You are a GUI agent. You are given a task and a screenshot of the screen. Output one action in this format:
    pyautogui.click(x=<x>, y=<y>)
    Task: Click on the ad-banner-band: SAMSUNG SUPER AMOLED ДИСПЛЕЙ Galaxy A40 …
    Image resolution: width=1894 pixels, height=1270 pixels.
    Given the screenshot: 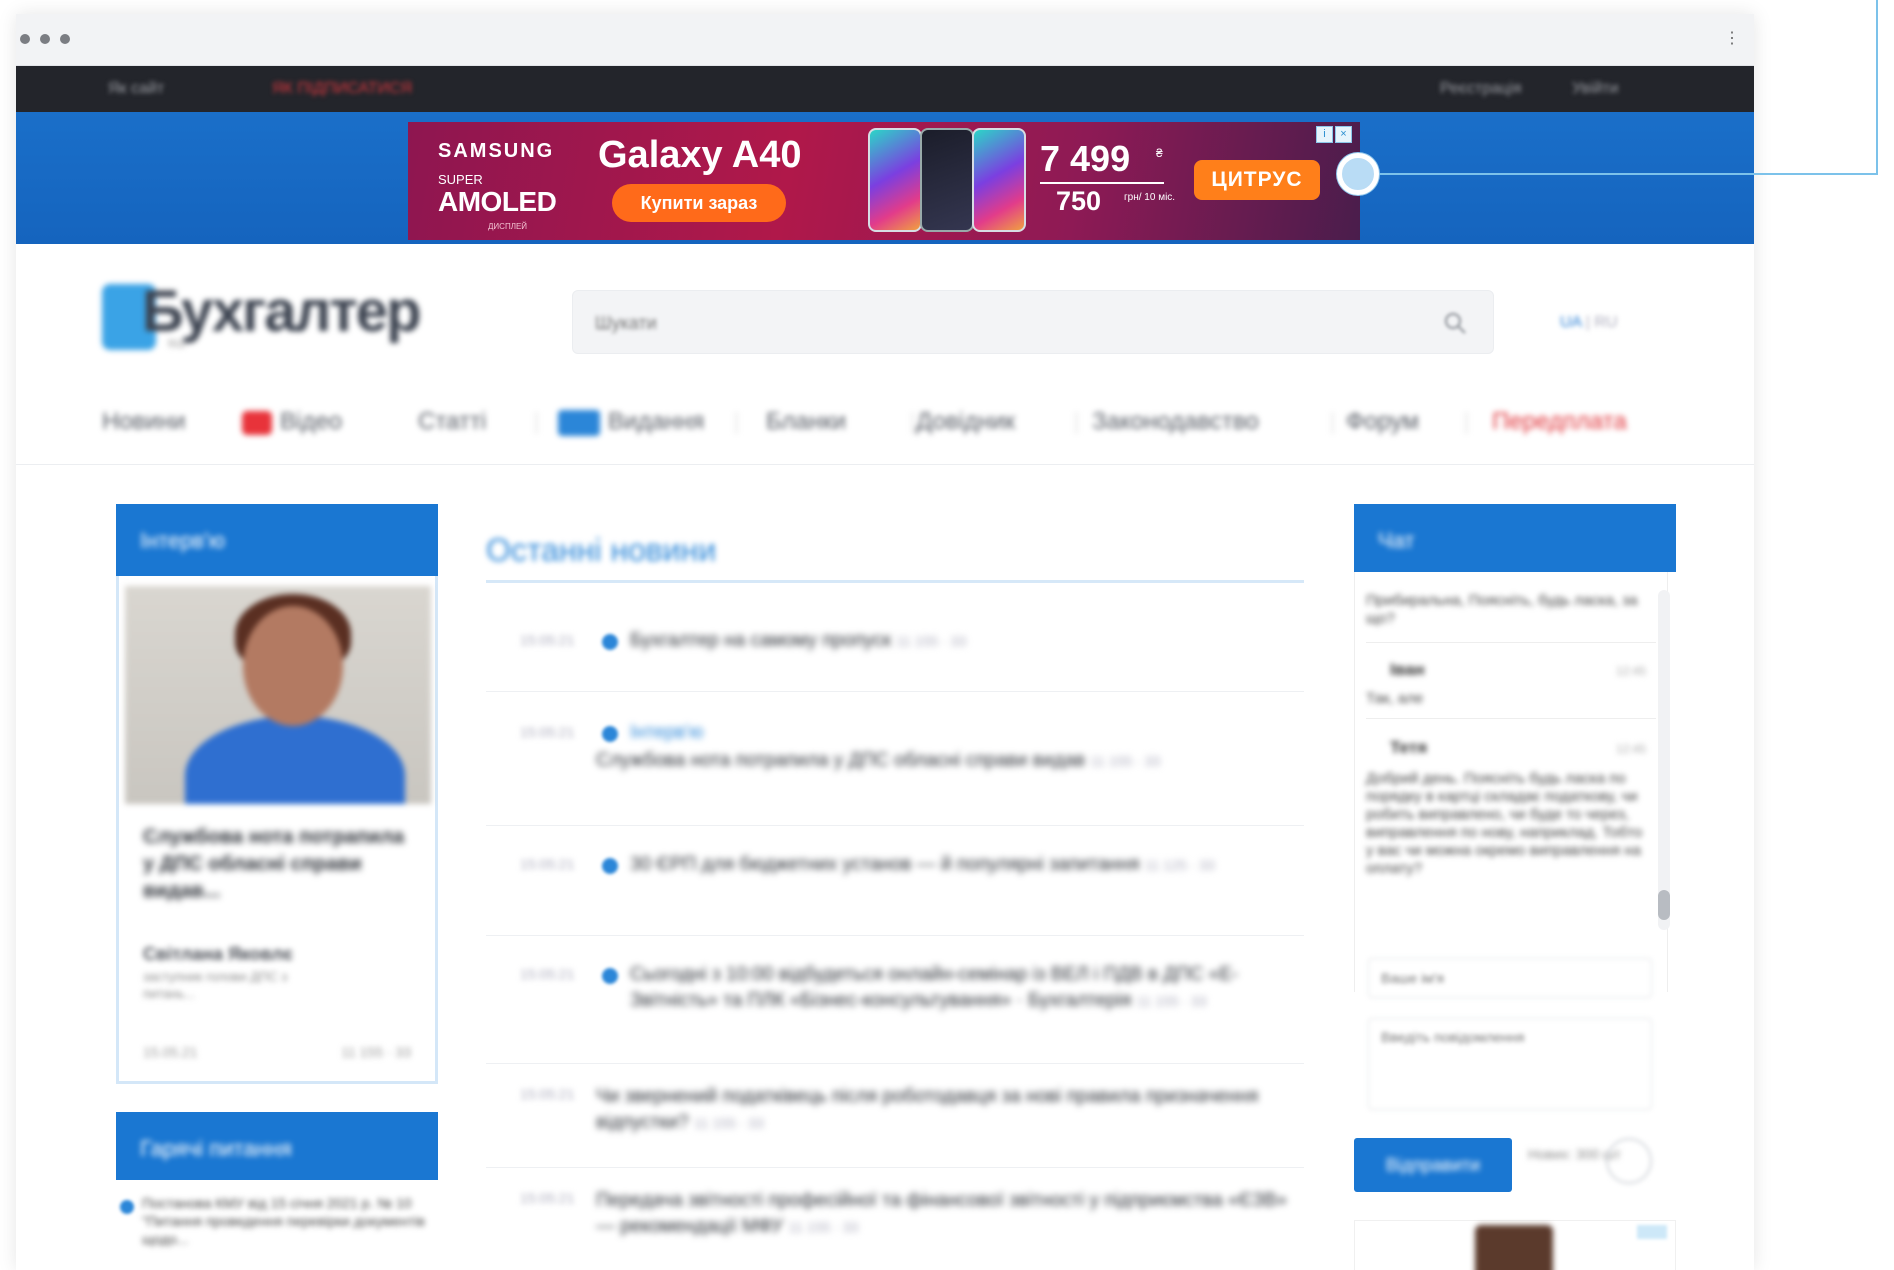 What is the action you would take?
    pyautogui.click(x=885, y=178)
    